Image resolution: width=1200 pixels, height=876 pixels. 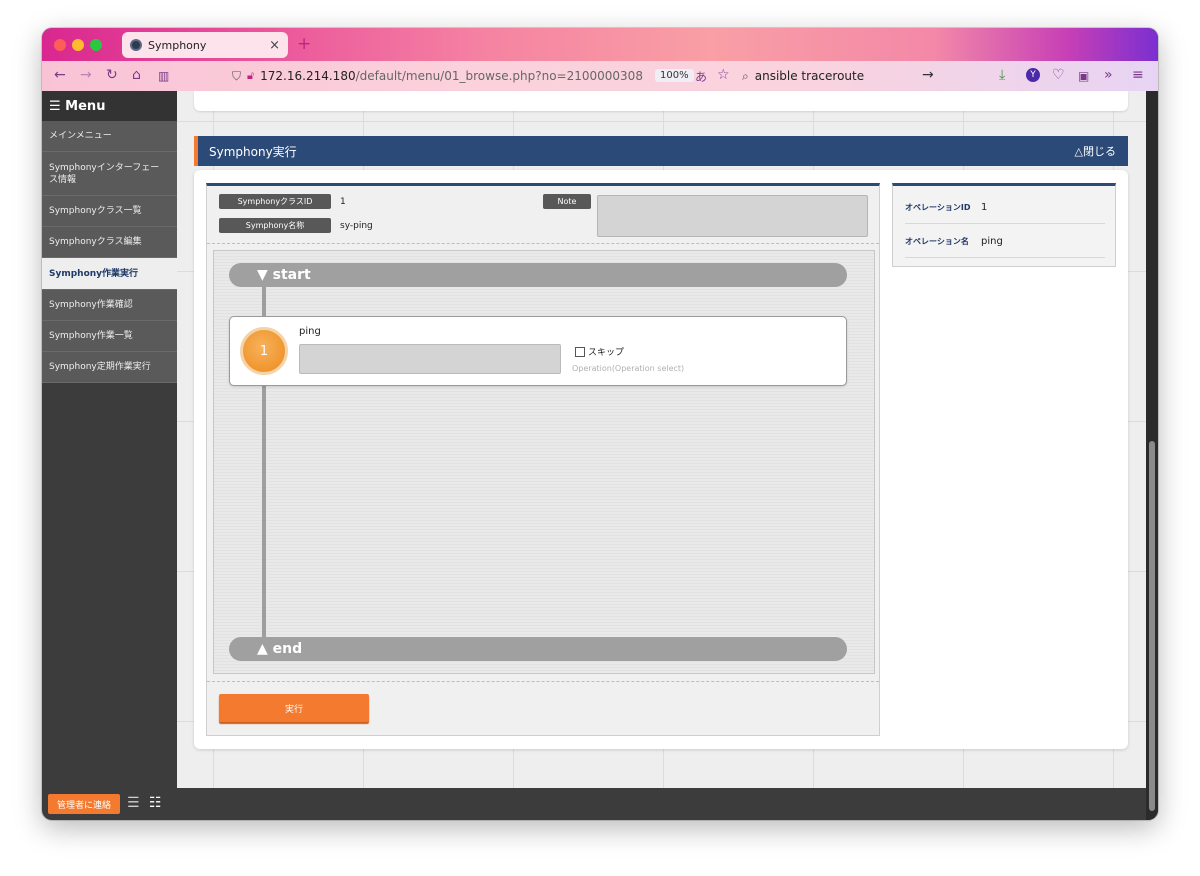 I want to click on back-arrow-icon: ←, so click(x=60, y=75).